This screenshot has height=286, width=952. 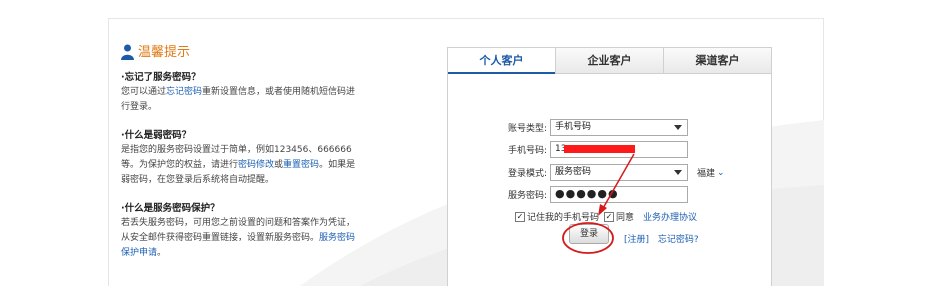 What do you see at coordinates (256, 165) in the screenshot?
I see `change-password-link: 密码修改` at bounding box center [256, 165].